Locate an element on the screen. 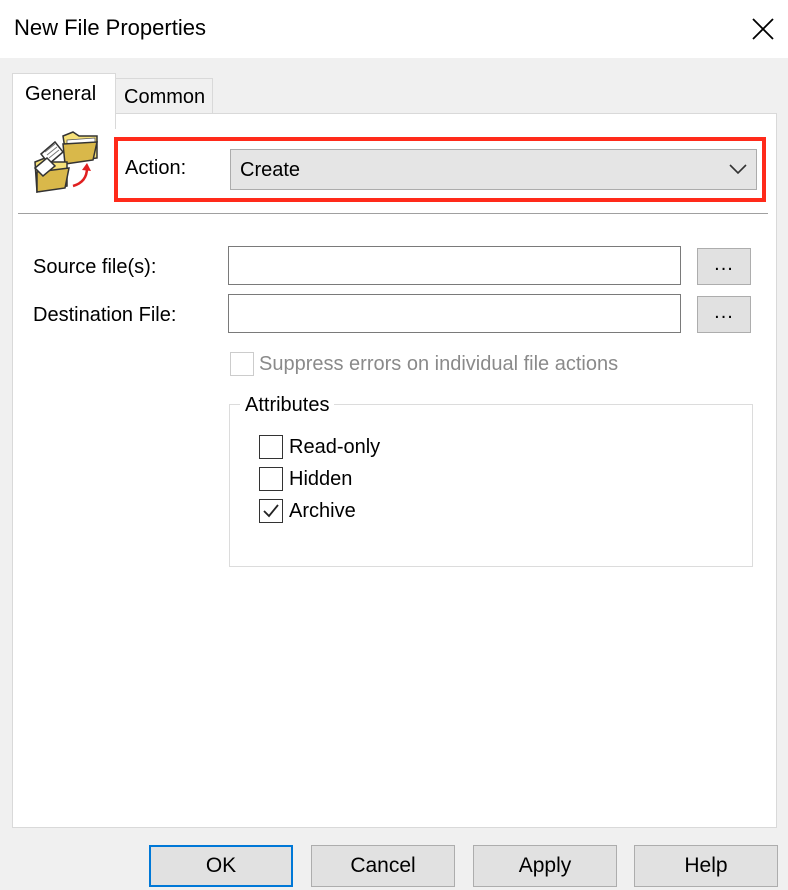 This screenshot has width=788, height=890. destination-file-input is located at coordinates (454, 313).